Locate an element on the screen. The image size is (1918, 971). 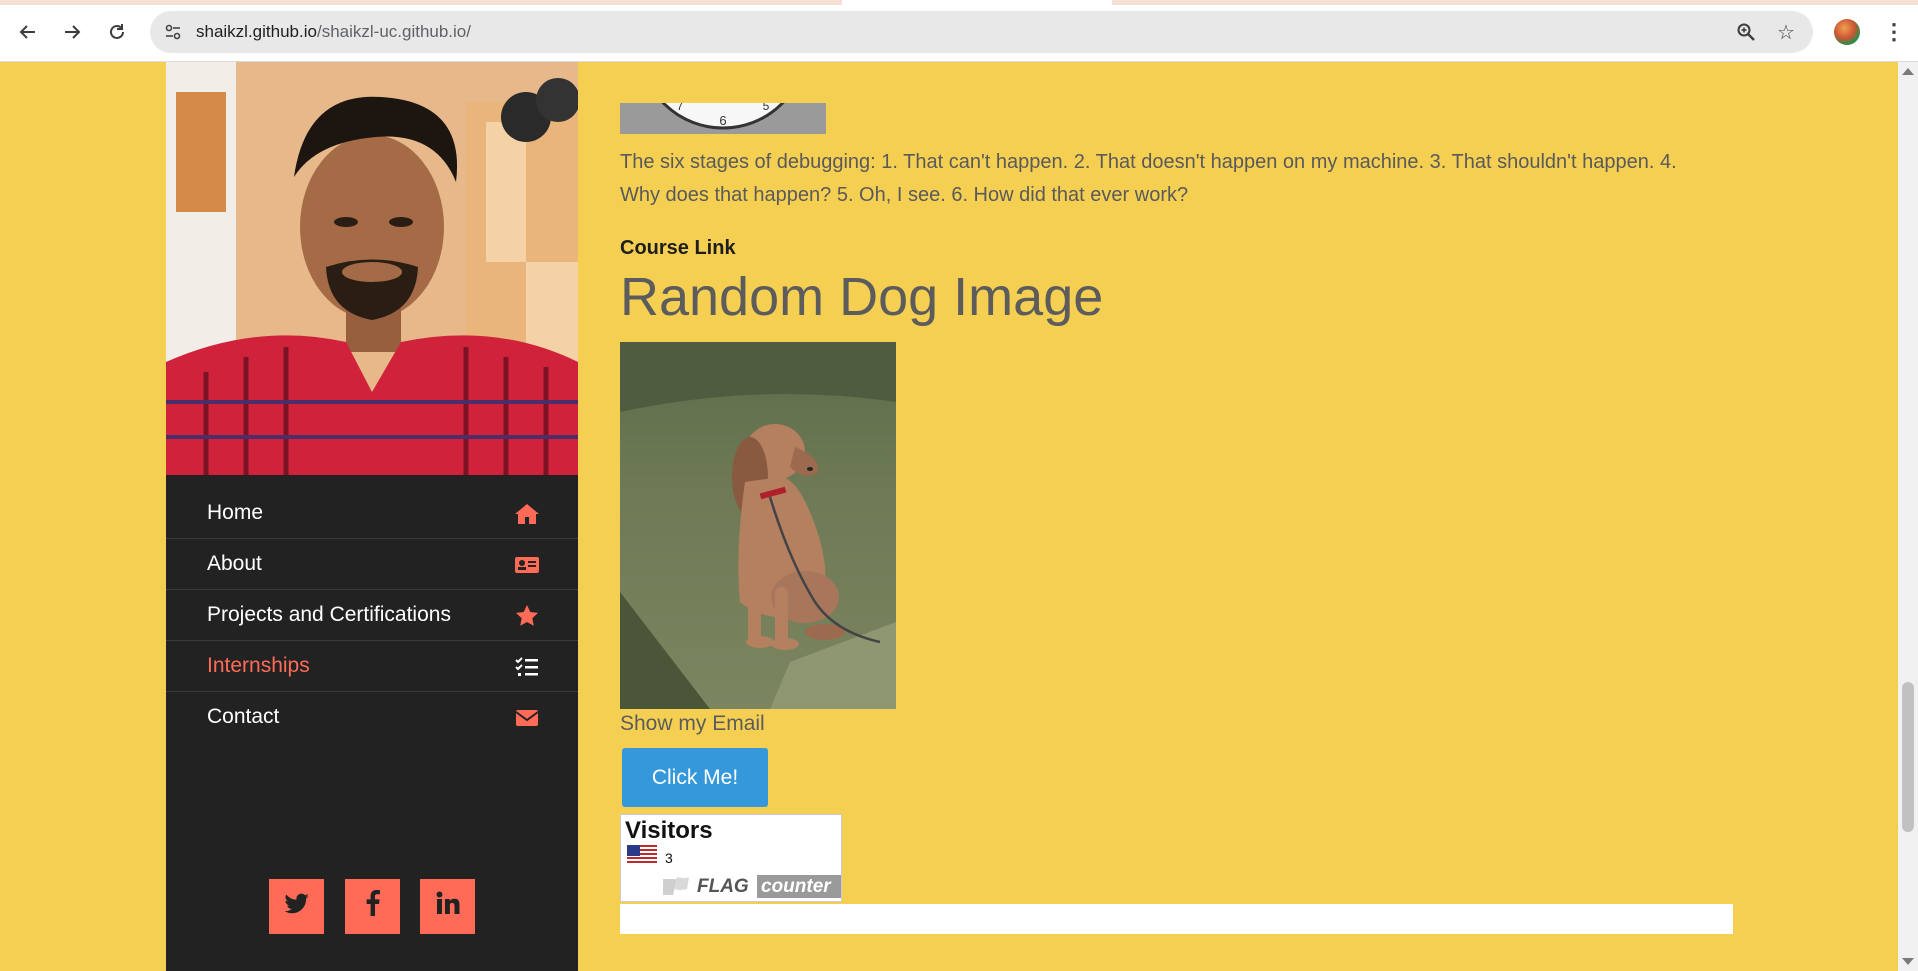
sidebar-item-label: Home is located at coordinates (235, 512).